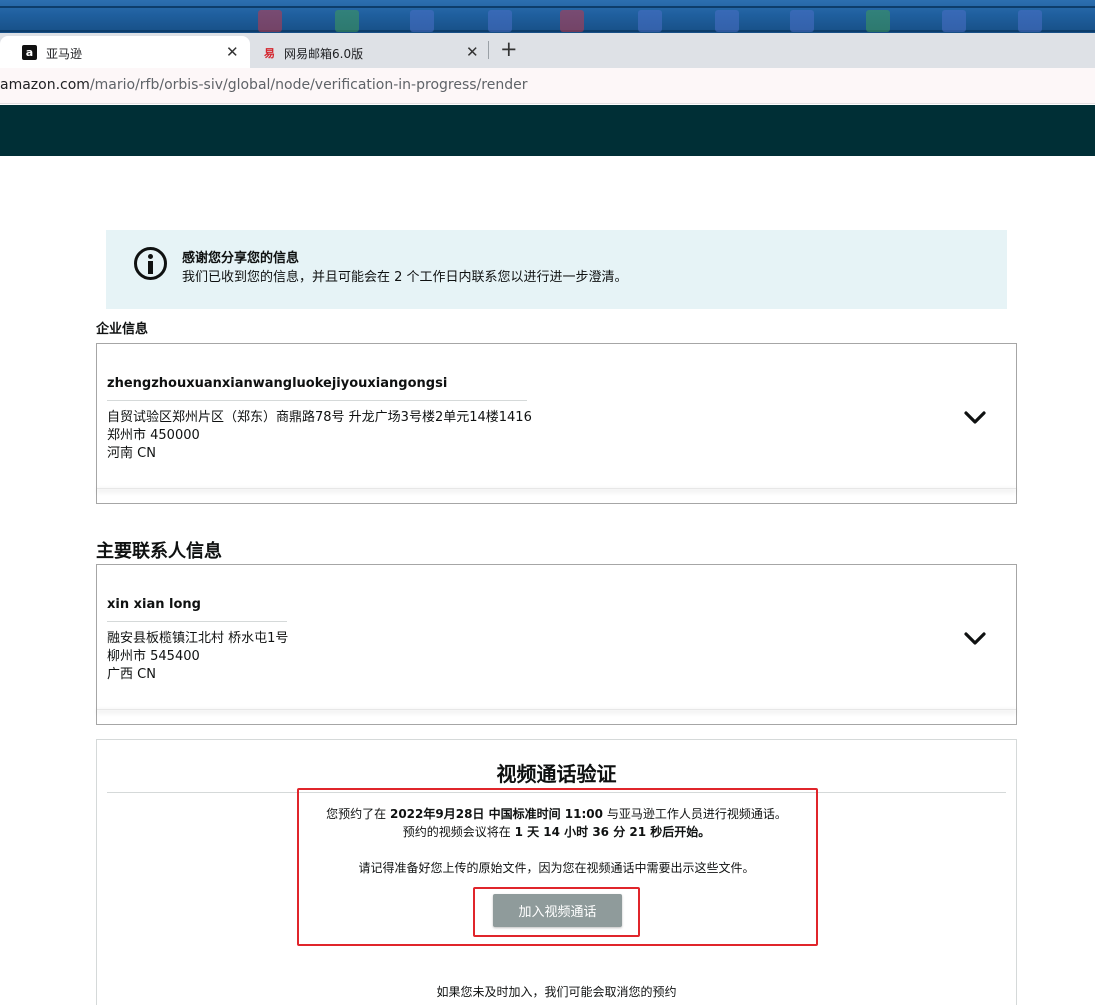 The height and width of the screenshot is (1005, 1095). I want to click on tab-title: 亚马逊, so click(64, 54).